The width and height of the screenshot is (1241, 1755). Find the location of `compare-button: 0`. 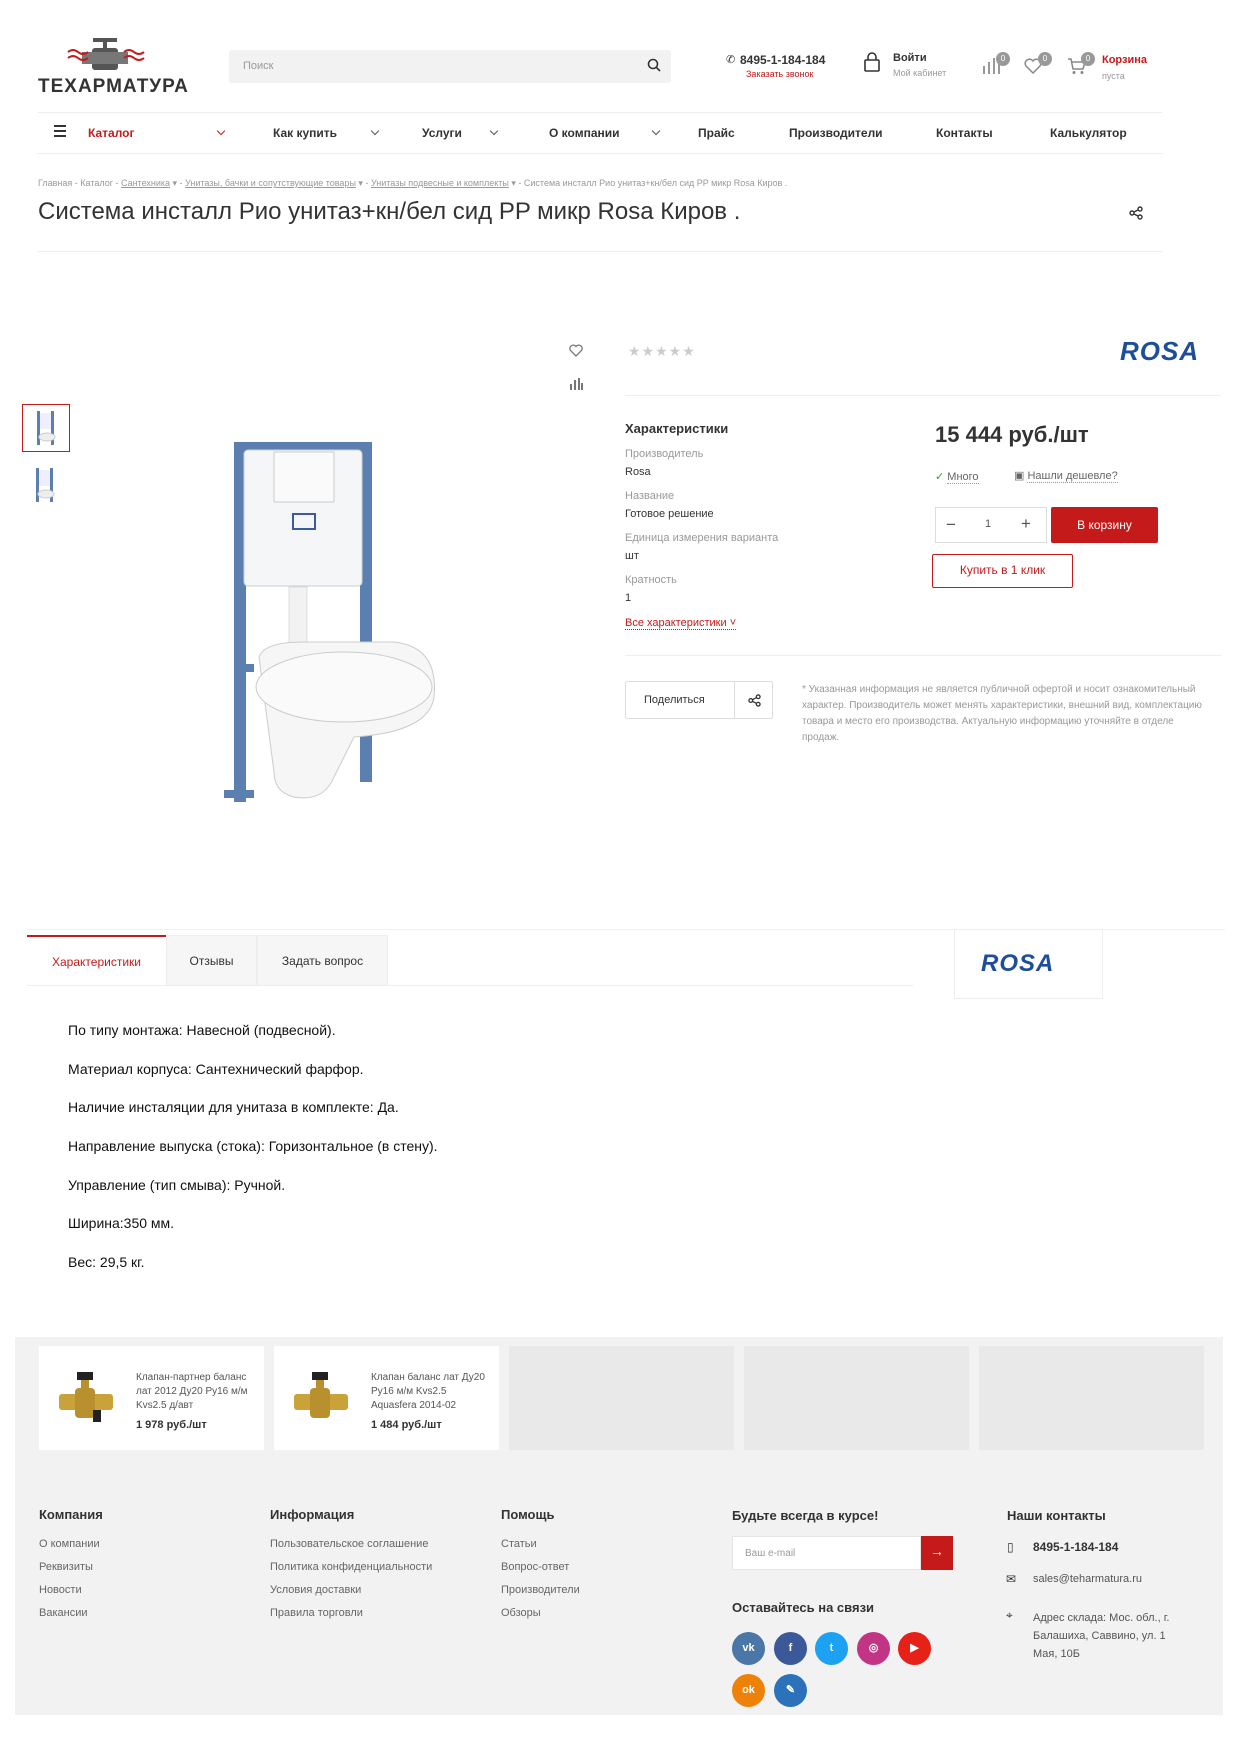

compare-button: 0 is located at coordinates (996, 65).